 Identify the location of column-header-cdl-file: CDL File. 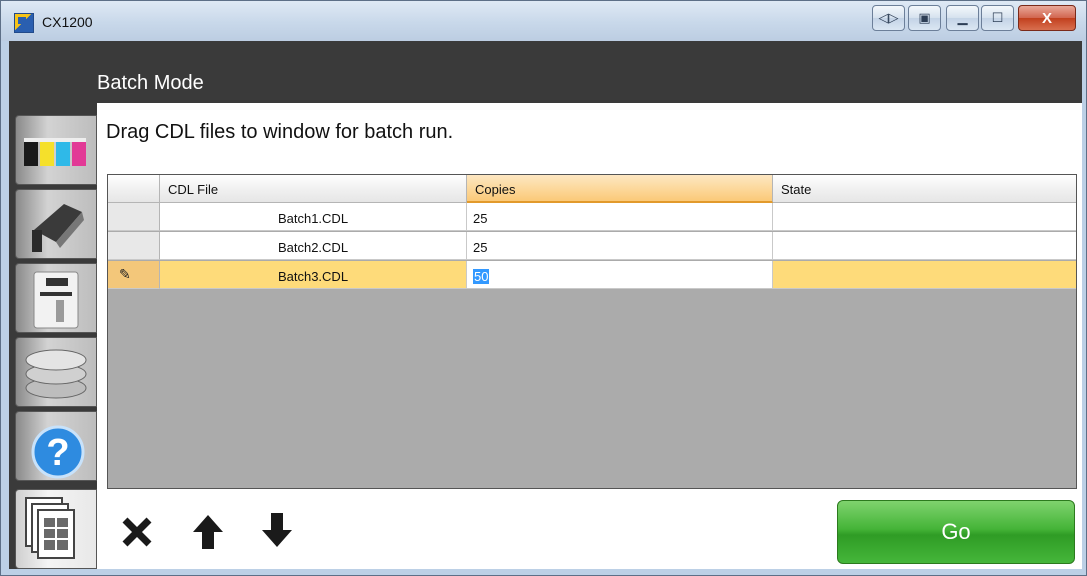
(313, 189).